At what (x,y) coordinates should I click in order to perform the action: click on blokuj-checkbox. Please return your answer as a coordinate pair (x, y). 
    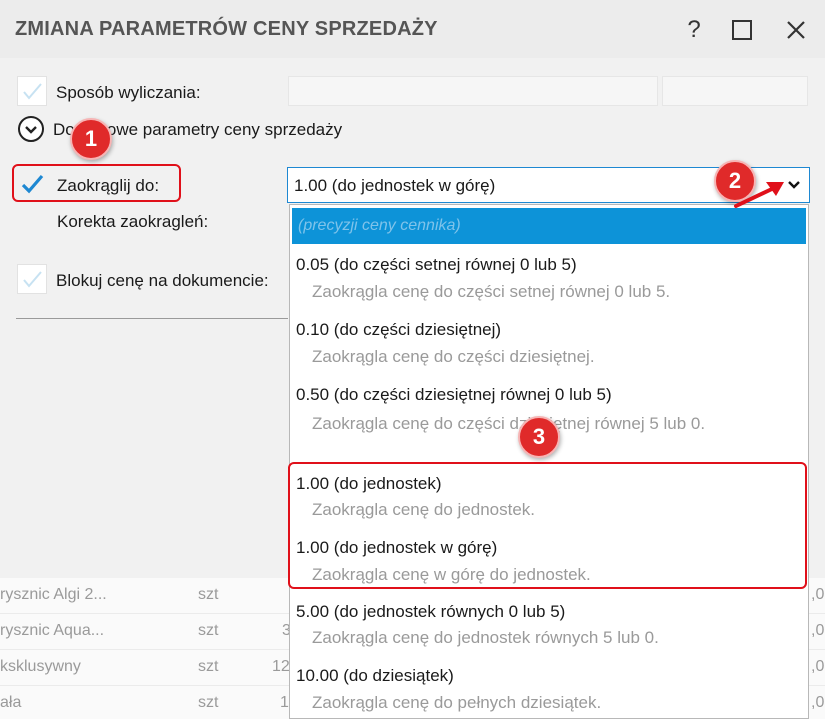
    Looking at the image, I should click on (32, 279).